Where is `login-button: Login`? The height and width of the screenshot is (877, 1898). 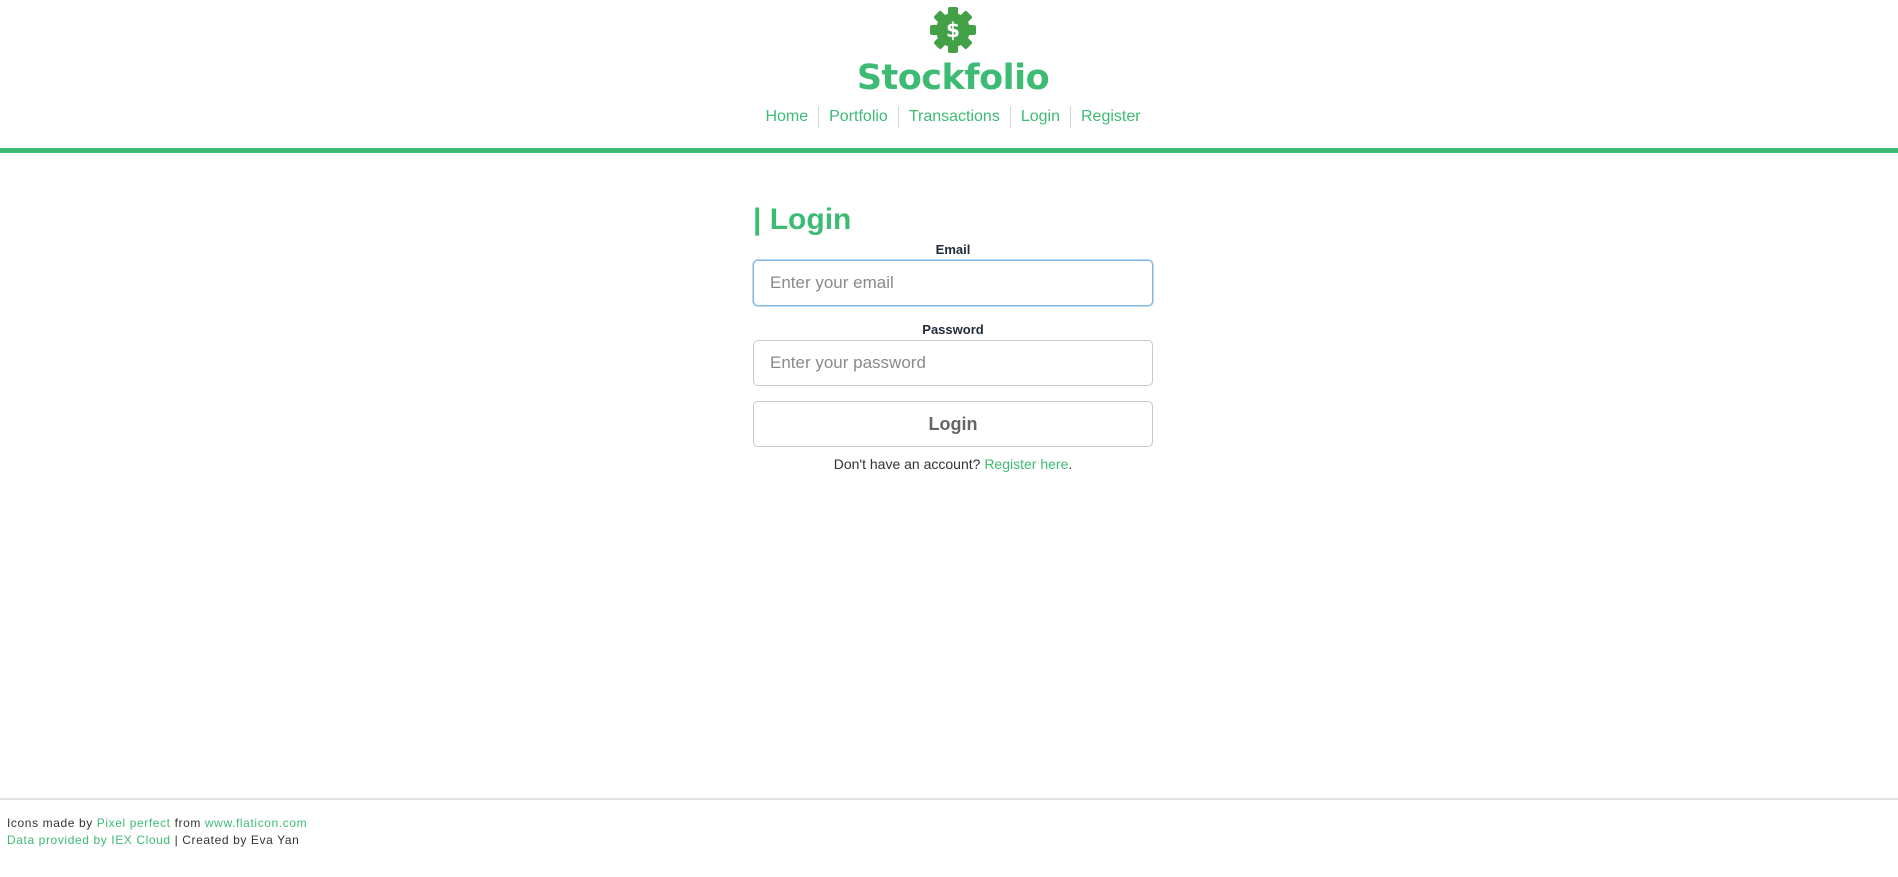
login-button: Login is located at coordinates (953, 424).